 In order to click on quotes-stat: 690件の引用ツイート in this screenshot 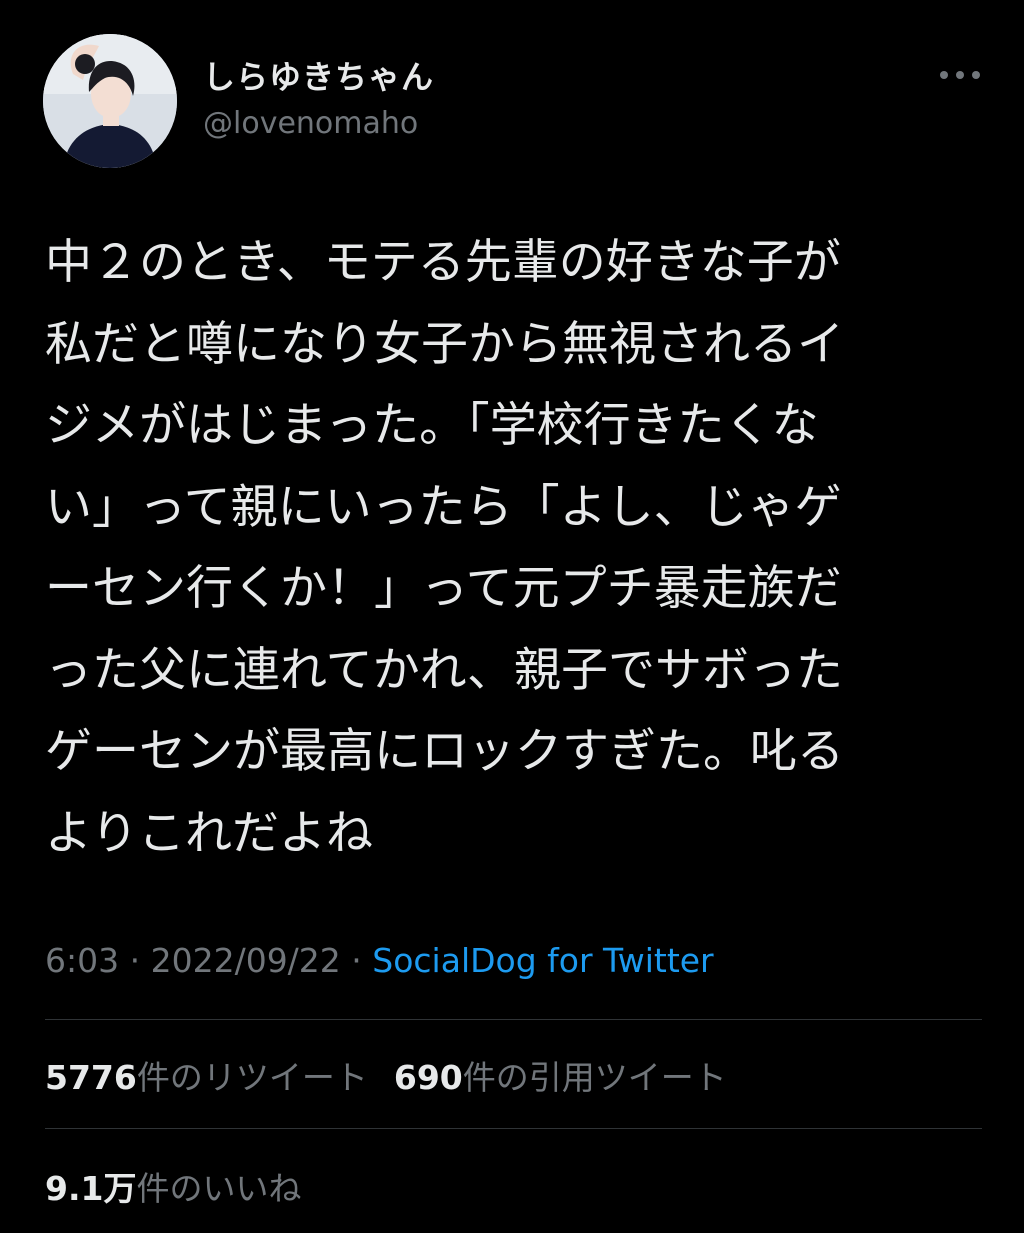, I will do `click(560, 1075)`.